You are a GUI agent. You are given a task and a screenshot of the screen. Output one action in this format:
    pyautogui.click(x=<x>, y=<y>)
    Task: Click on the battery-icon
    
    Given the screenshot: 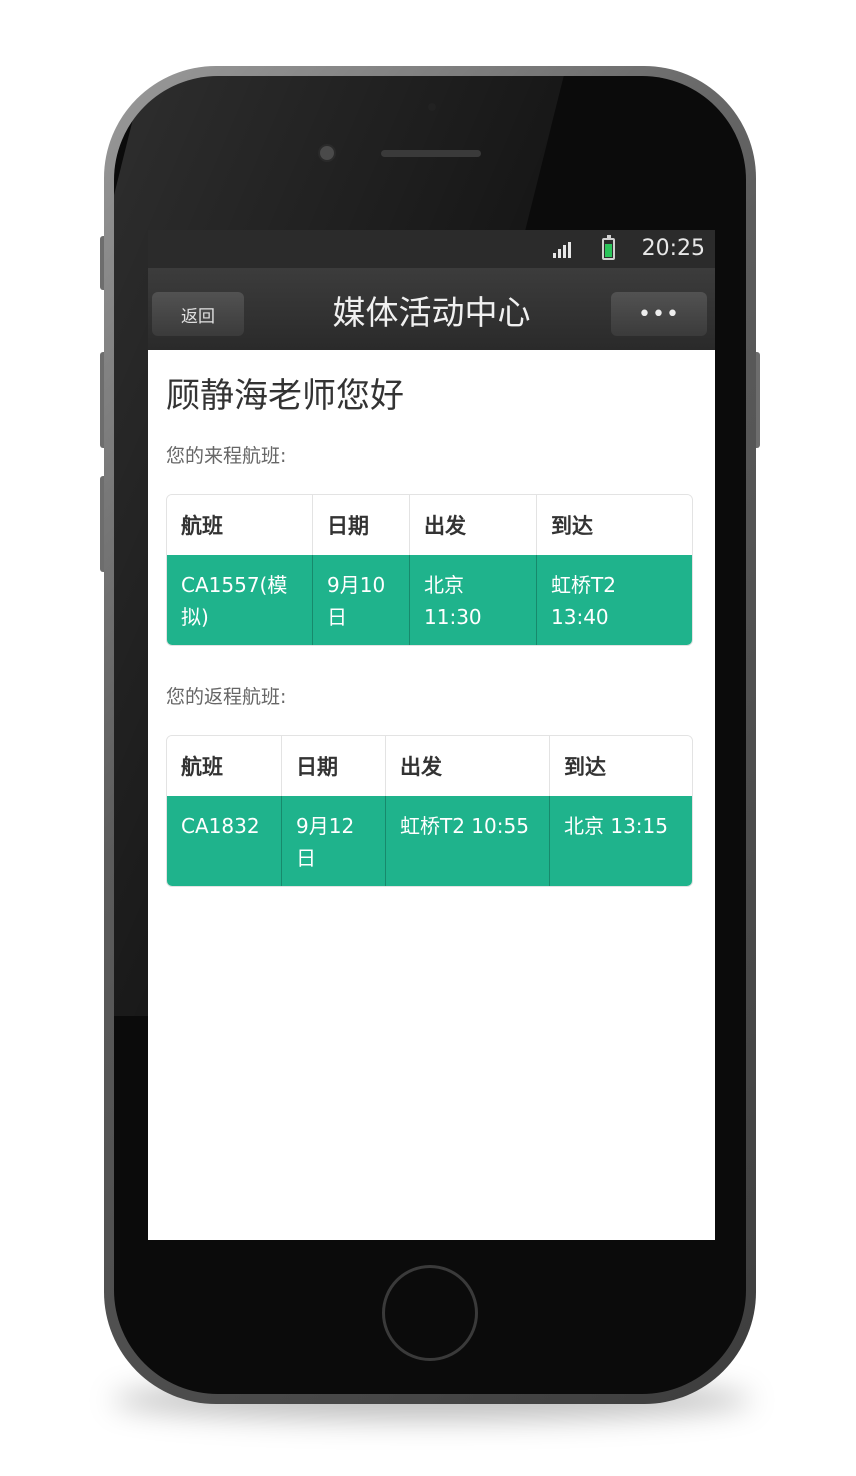 What is the action you would take?
    pyautogui.click(x=608, y=247)
    